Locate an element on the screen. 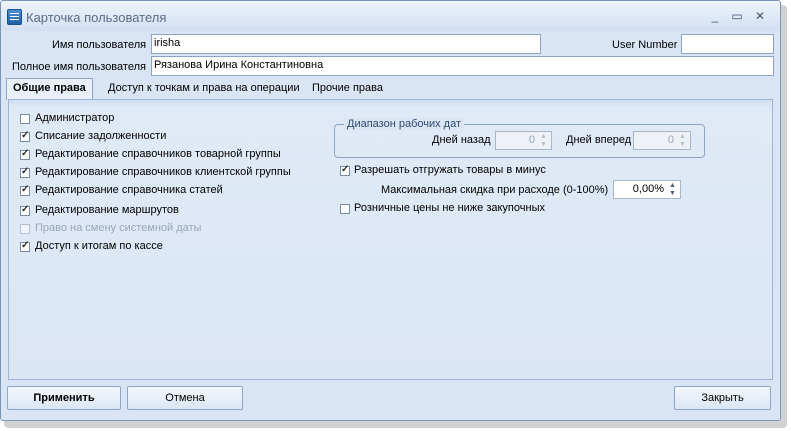  close-button: Закрыть is located at coordinates (722, 398).